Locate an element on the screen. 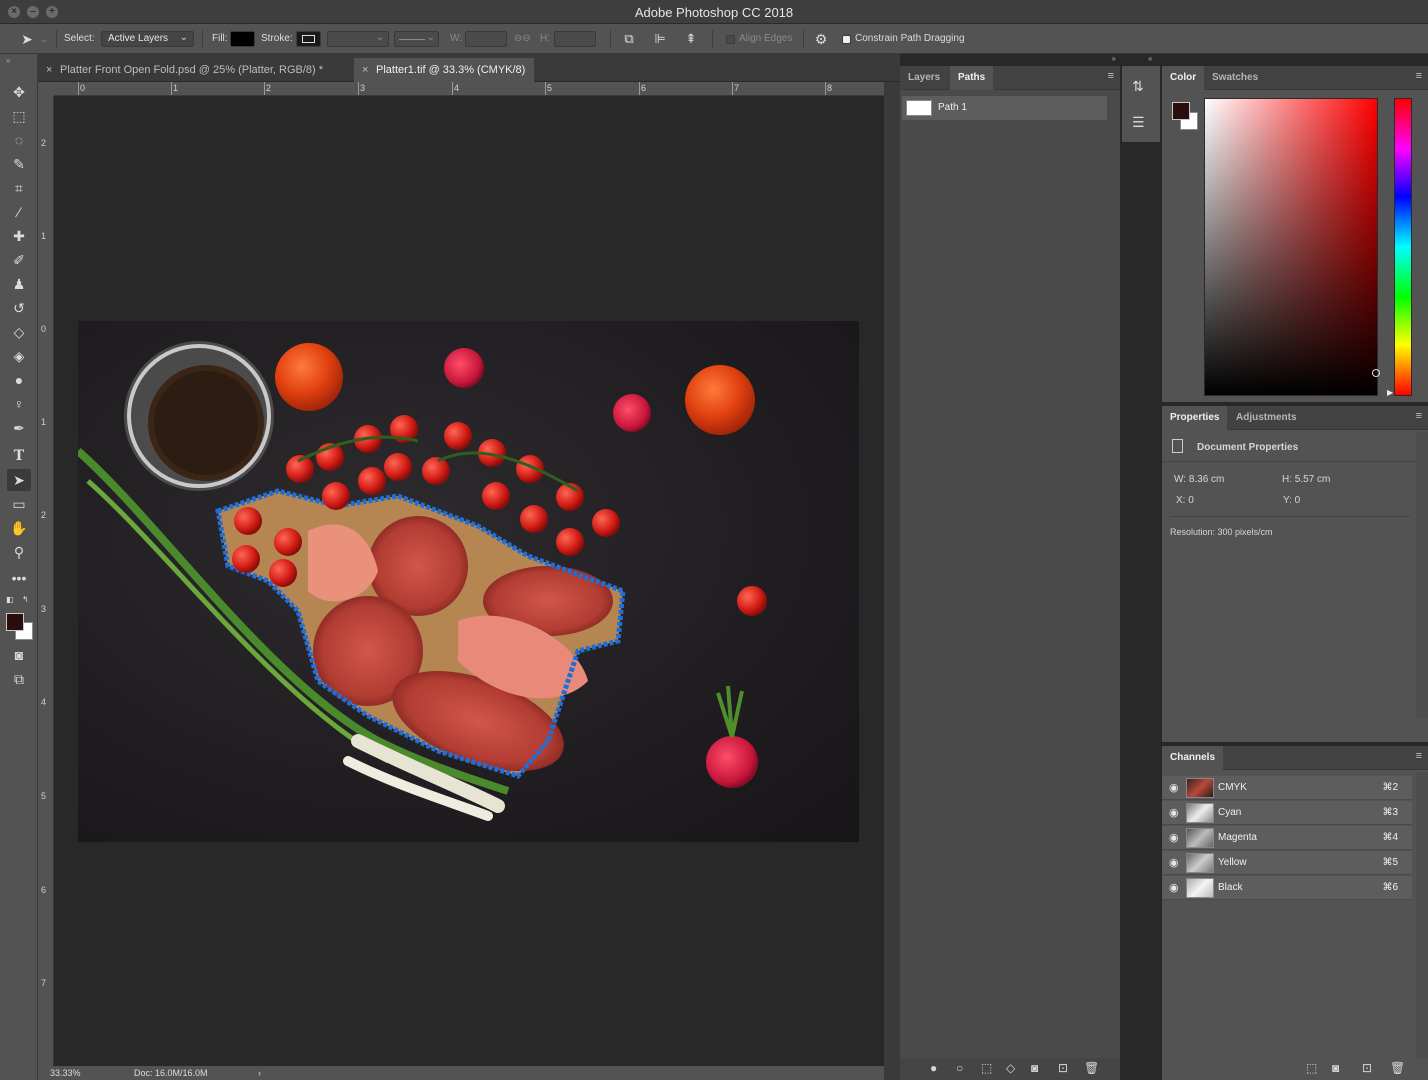  move-tool-icon: ✥ is located at coordinates (19, 92).